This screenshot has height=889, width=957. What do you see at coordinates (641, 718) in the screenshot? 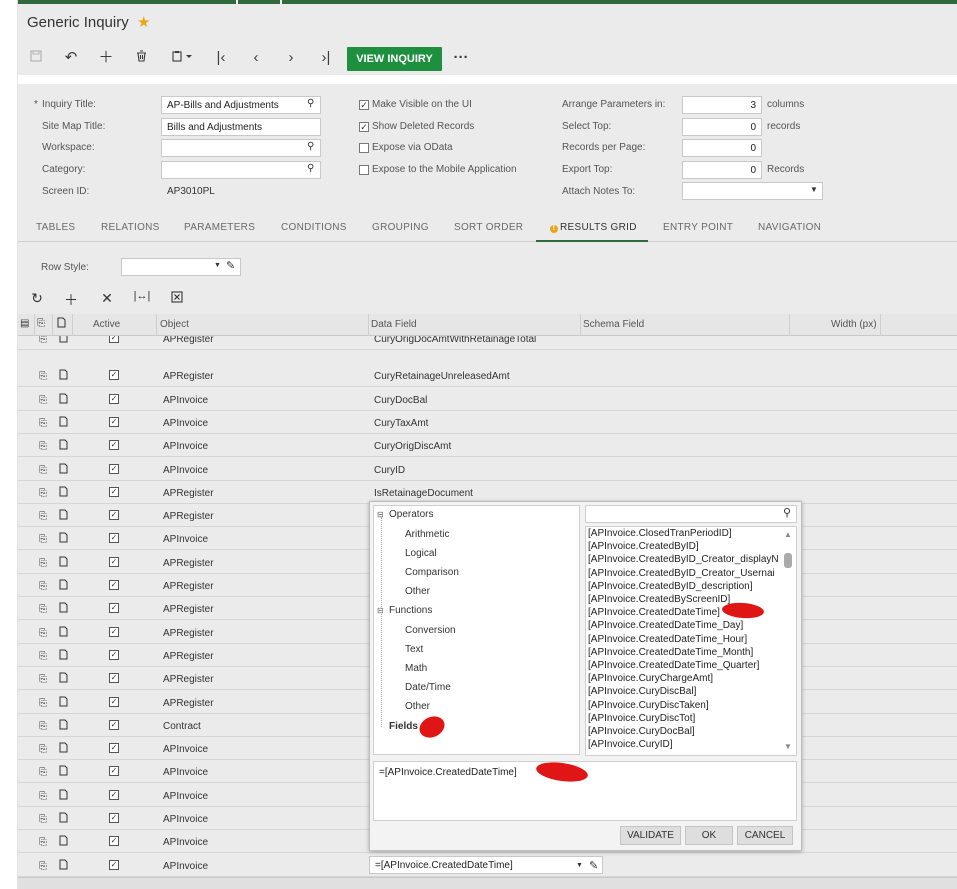
I see `field-list-item: [APInvoice.CuryDiscTot]` at bounding box center [641, 718].